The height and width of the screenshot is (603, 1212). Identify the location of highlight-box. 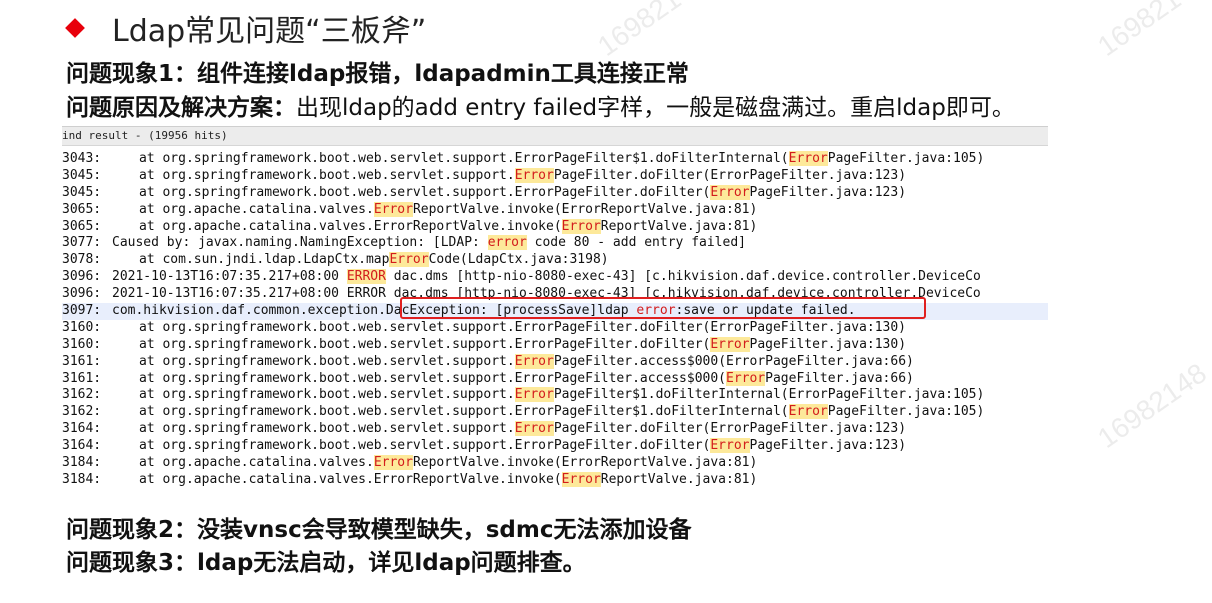
(663, 308).